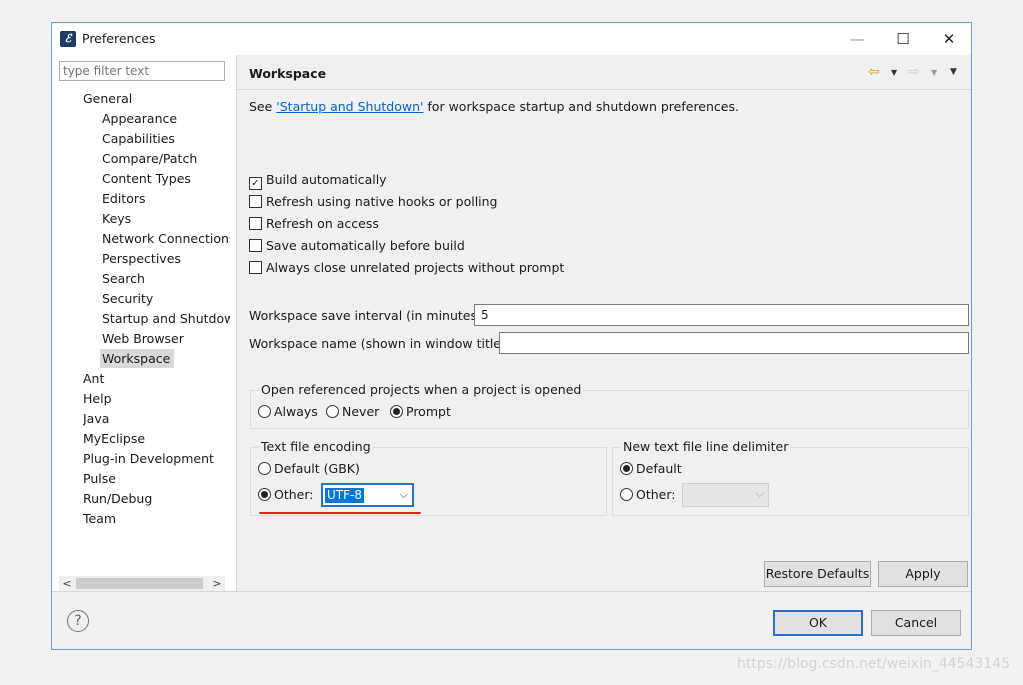 The width and height of the screenshot is (1023, 685). Describe the element at coordinates (158, 478) in the screenshot. I see `tree-item-pulse: Pulse` at that location.